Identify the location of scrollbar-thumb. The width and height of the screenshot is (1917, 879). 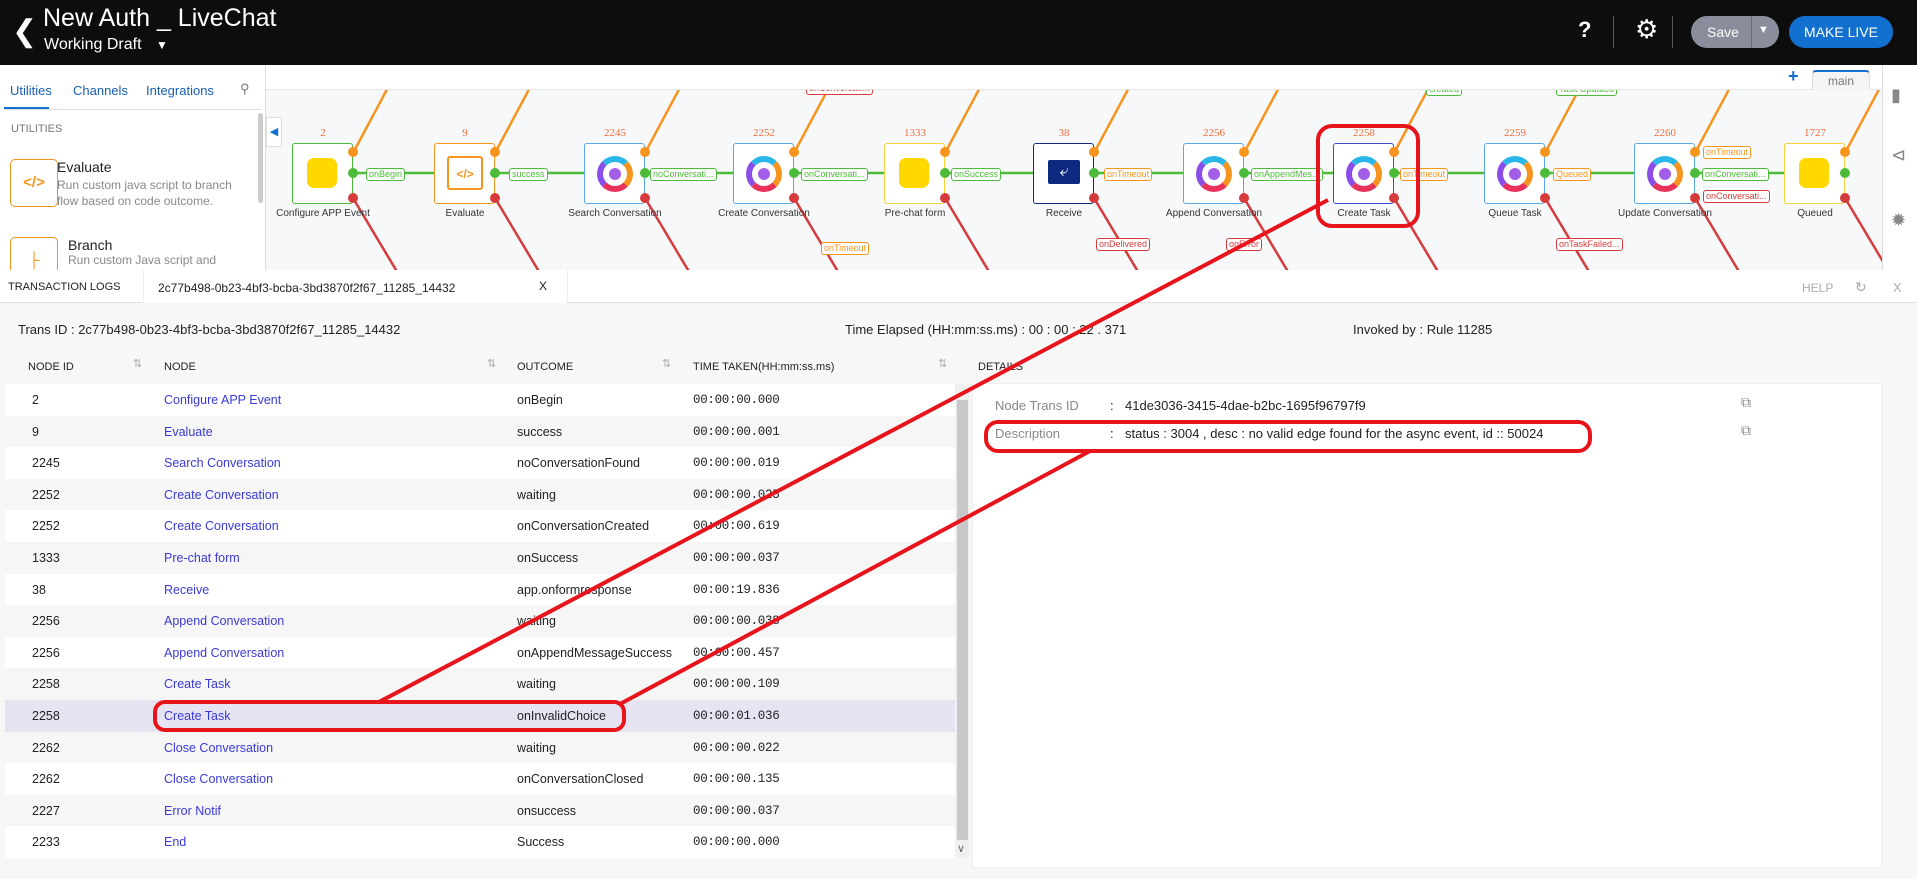
(962, 620).